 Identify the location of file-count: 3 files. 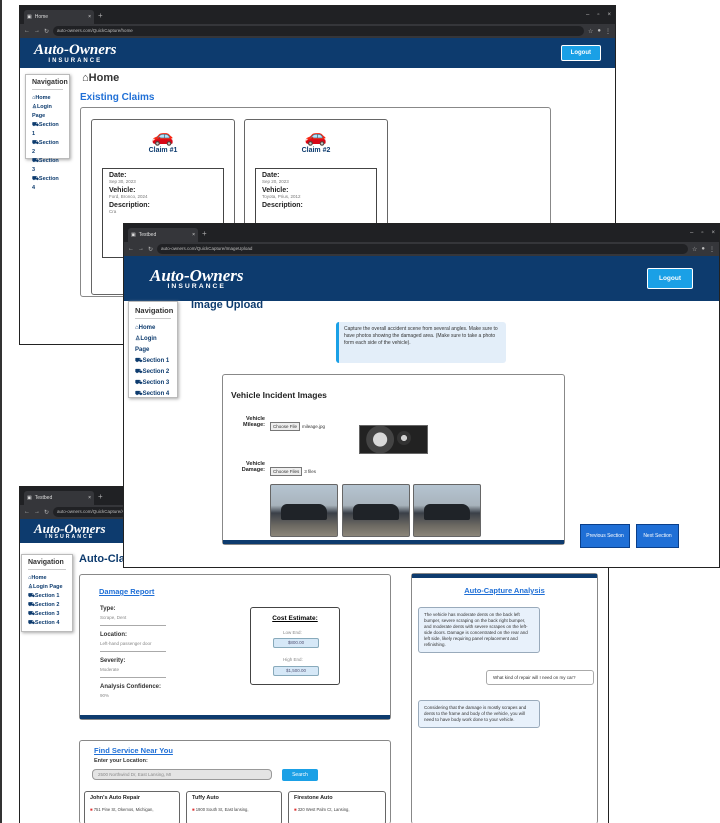
(310, 471).